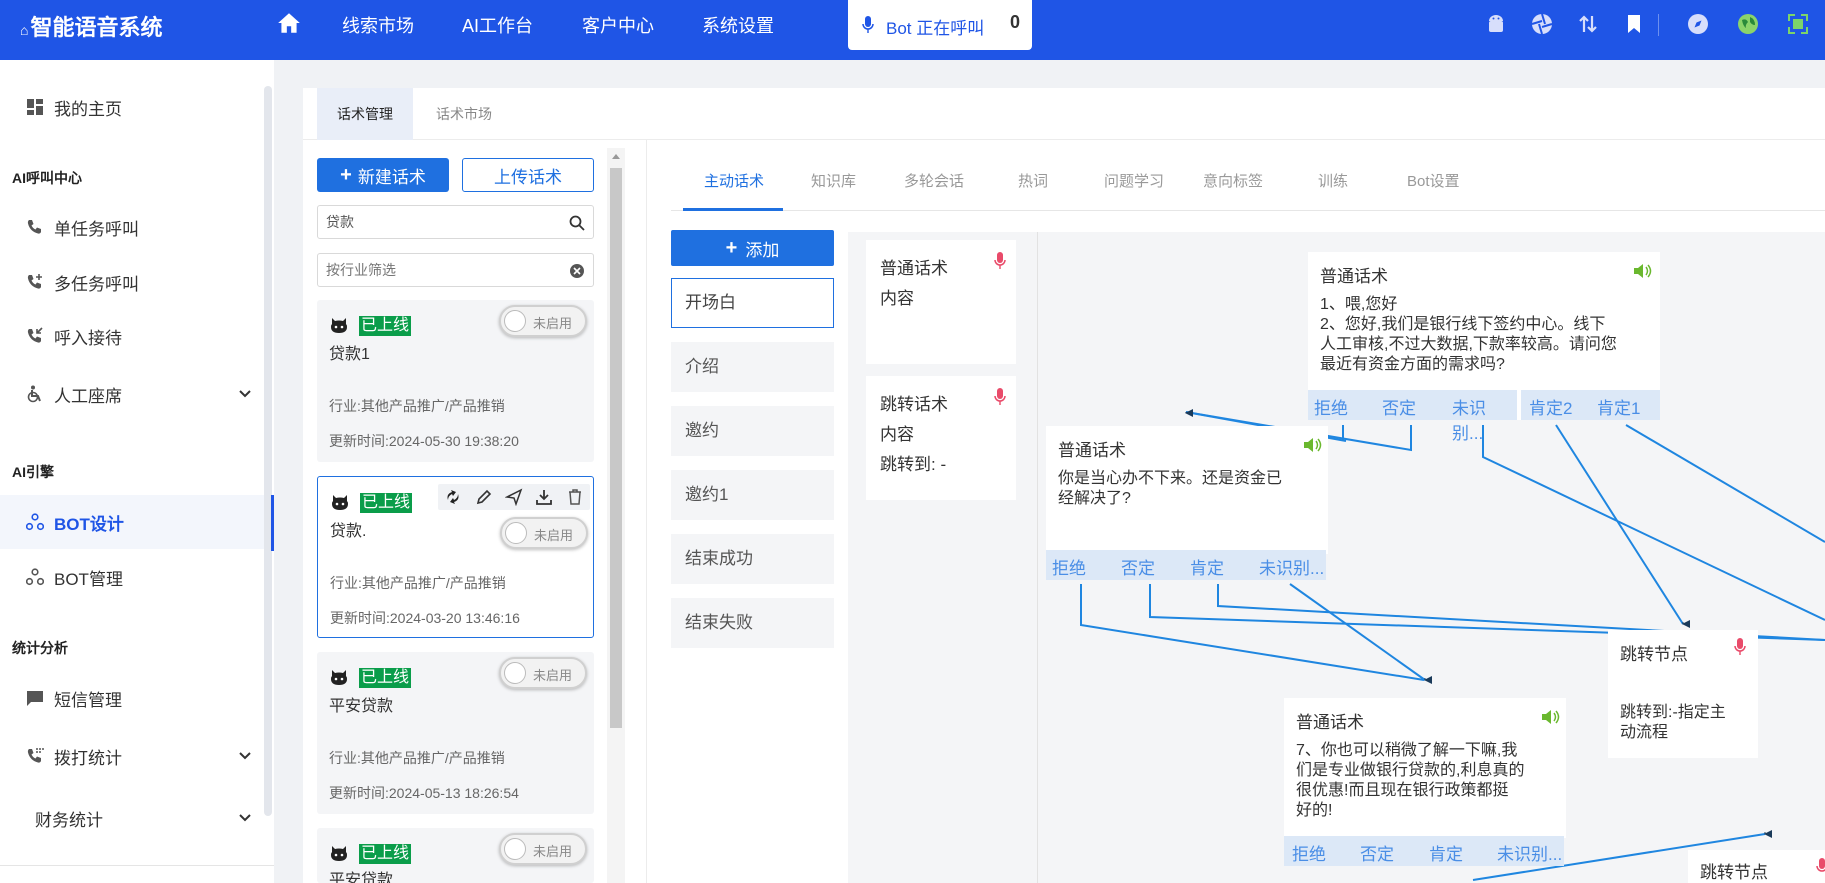 This screenshot has width=1825, height=883. What do you see at coordinates (383, 175) in the screenshot?
I see `new-script-button: + 新建话术` at bounding box center [383, 175].